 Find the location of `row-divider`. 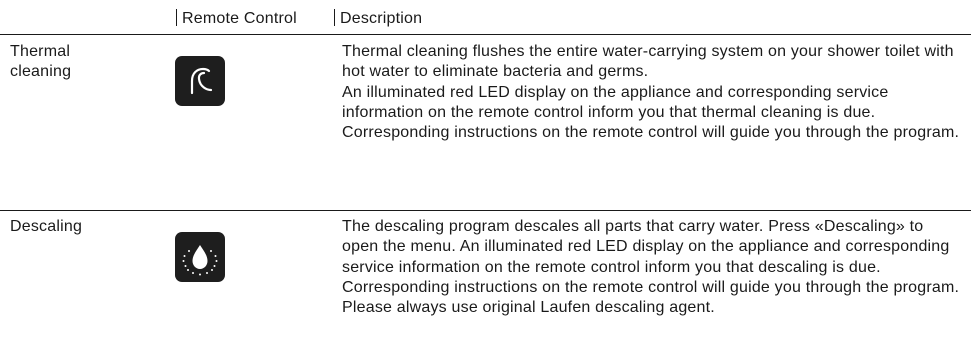

row-divider is located at coordinates (485, 210).